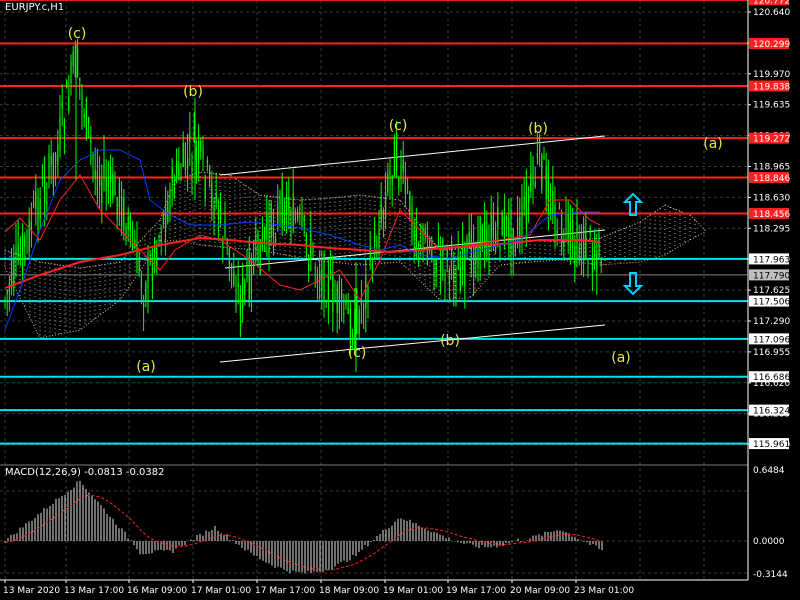 The width and height of the screenshot is (800, 600). I want to click on time-label: 23 Mar 01:00, so click(604, 591).